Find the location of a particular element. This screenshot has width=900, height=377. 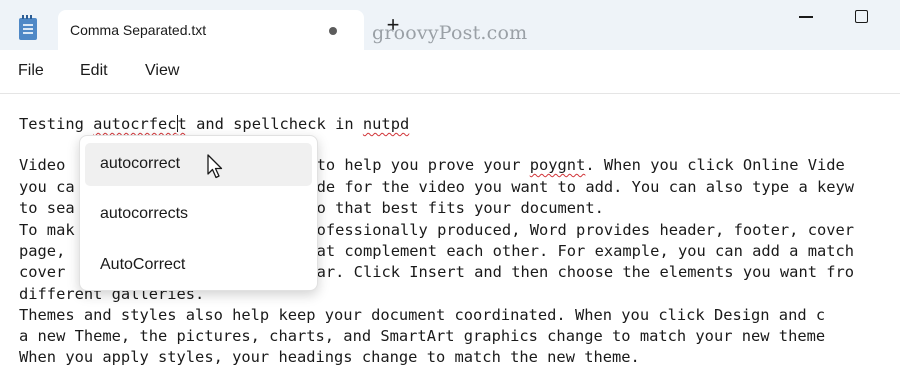

suggestion-label: autocorrect is located at coordinates (140, 163).